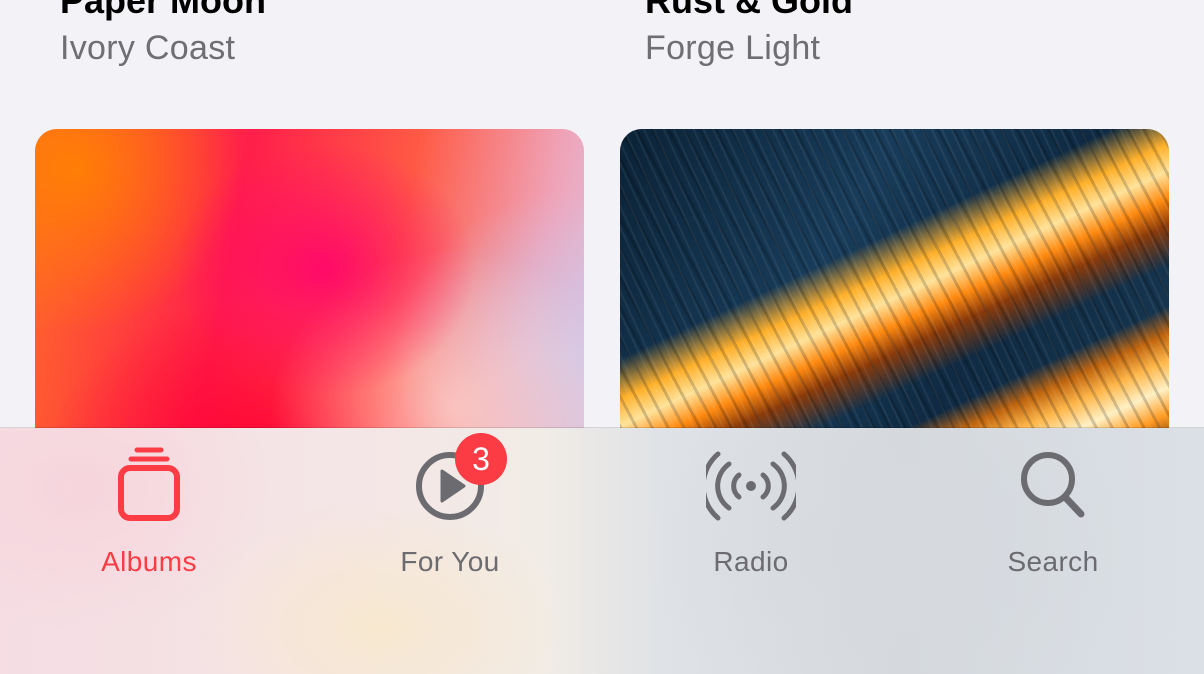 Image resolution: width=1204 pixels, height=674 pixels. What do you see at coordinates (450, 561) in the screenshot?
I see `tab-label: For You` at bounding box center [450, 561].